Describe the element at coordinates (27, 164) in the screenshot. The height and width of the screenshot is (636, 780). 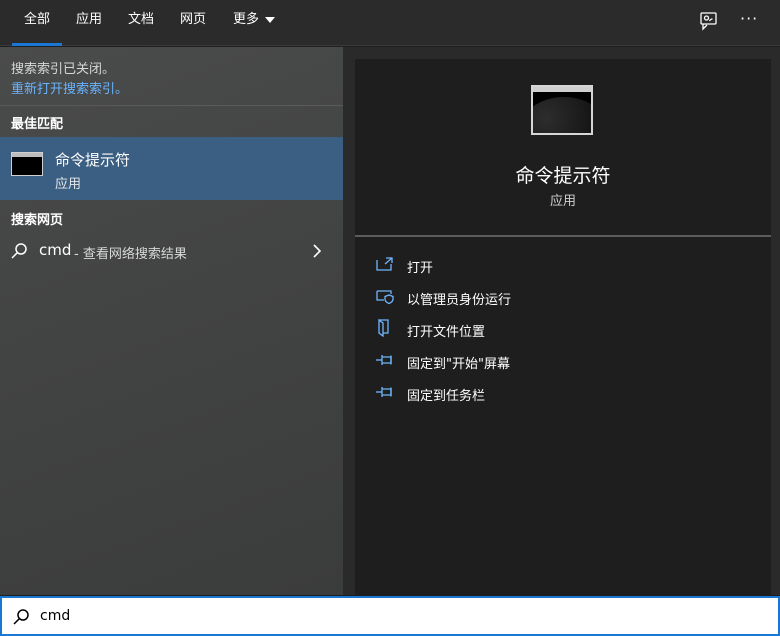
I see `command-prompt-icon` at that location.